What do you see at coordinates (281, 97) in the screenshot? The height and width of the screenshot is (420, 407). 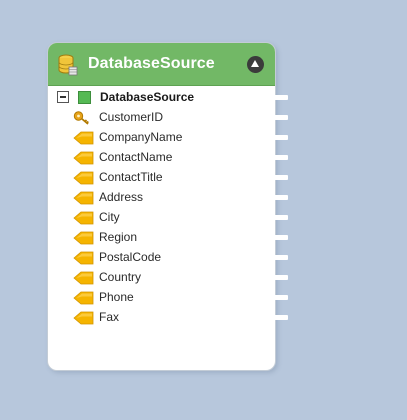 I see `output-port-root` at bounding box center [281, 97].